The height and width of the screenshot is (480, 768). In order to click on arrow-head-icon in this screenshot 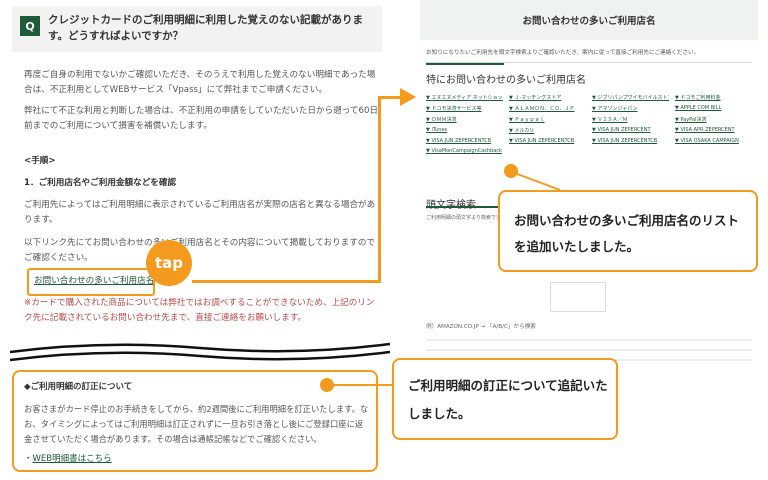, I will do `click(408, 97)`.